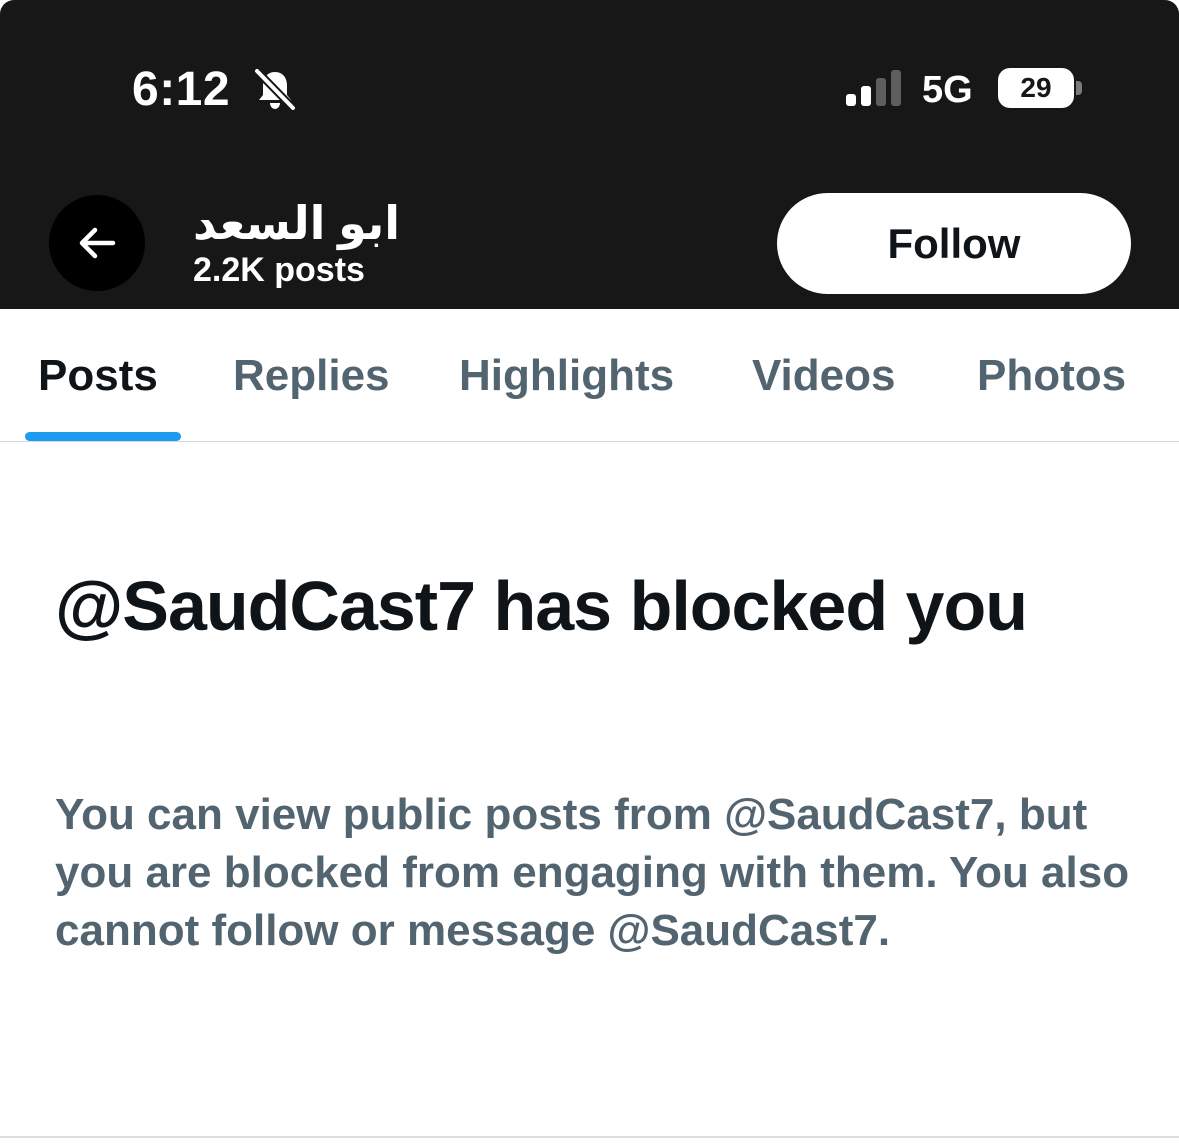 The image size is (1179, 1147). I want to click on tab-videos: Videos, so click(823, 376).